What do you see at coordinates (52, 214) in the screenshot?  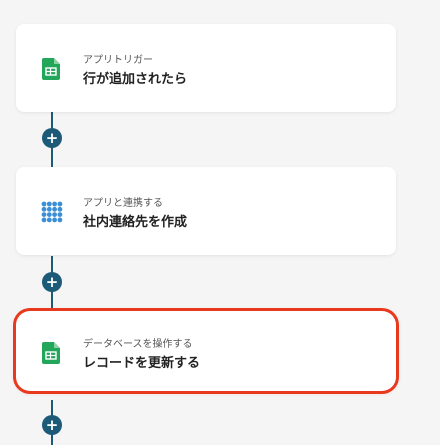 I see `dot-grid-app-icon` at bounding box center [52, 214].